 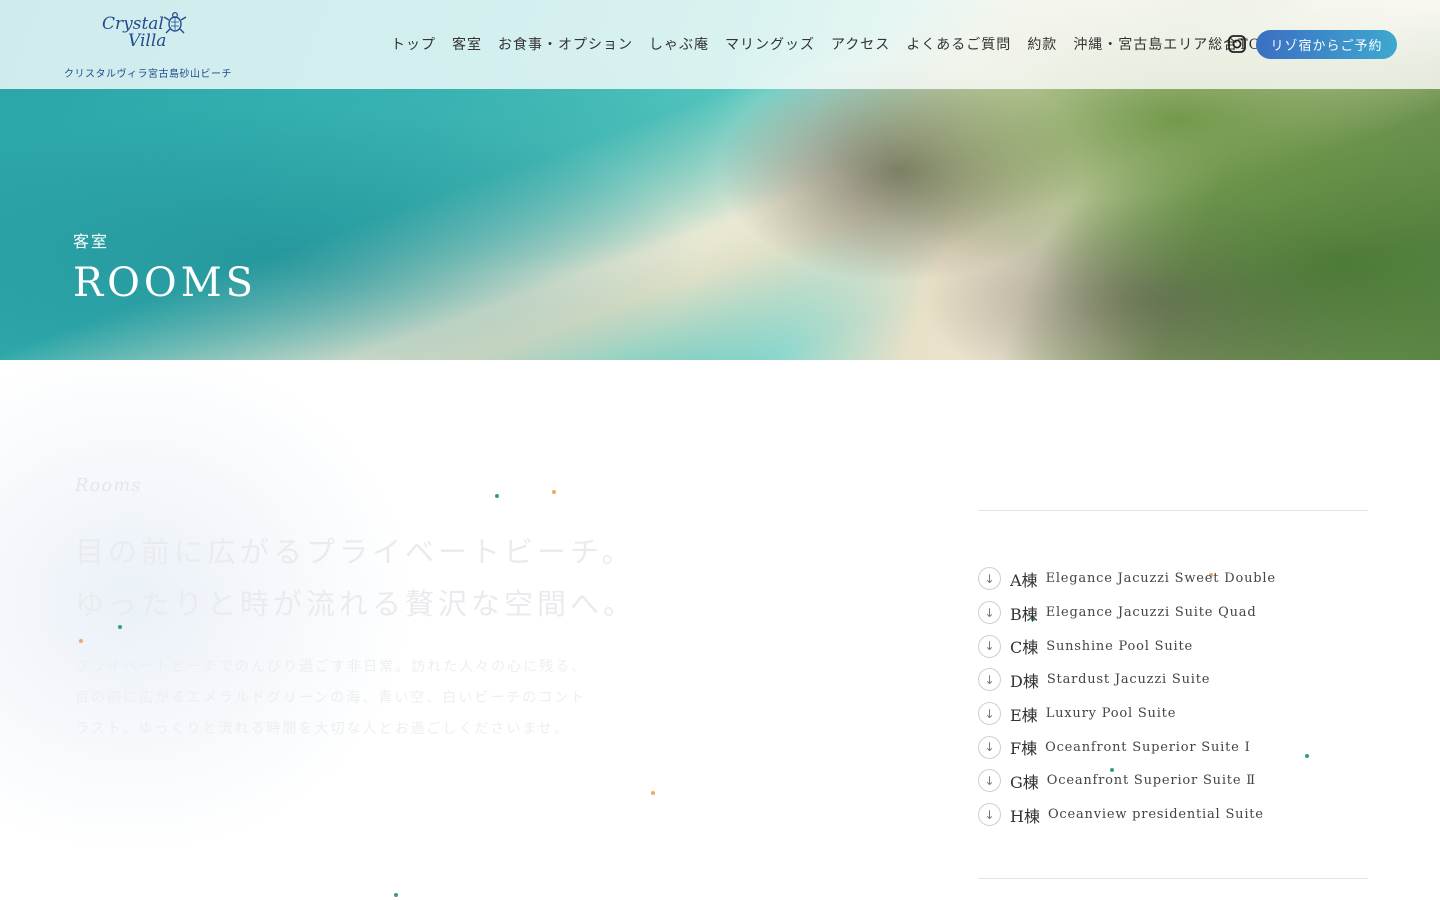 What do you see at coordinates (148, 74) in the screenshot?
I see `logo-caption: クリスタルヴィラ宮古島砂山ビーチ` at bounding box center [148, 74].